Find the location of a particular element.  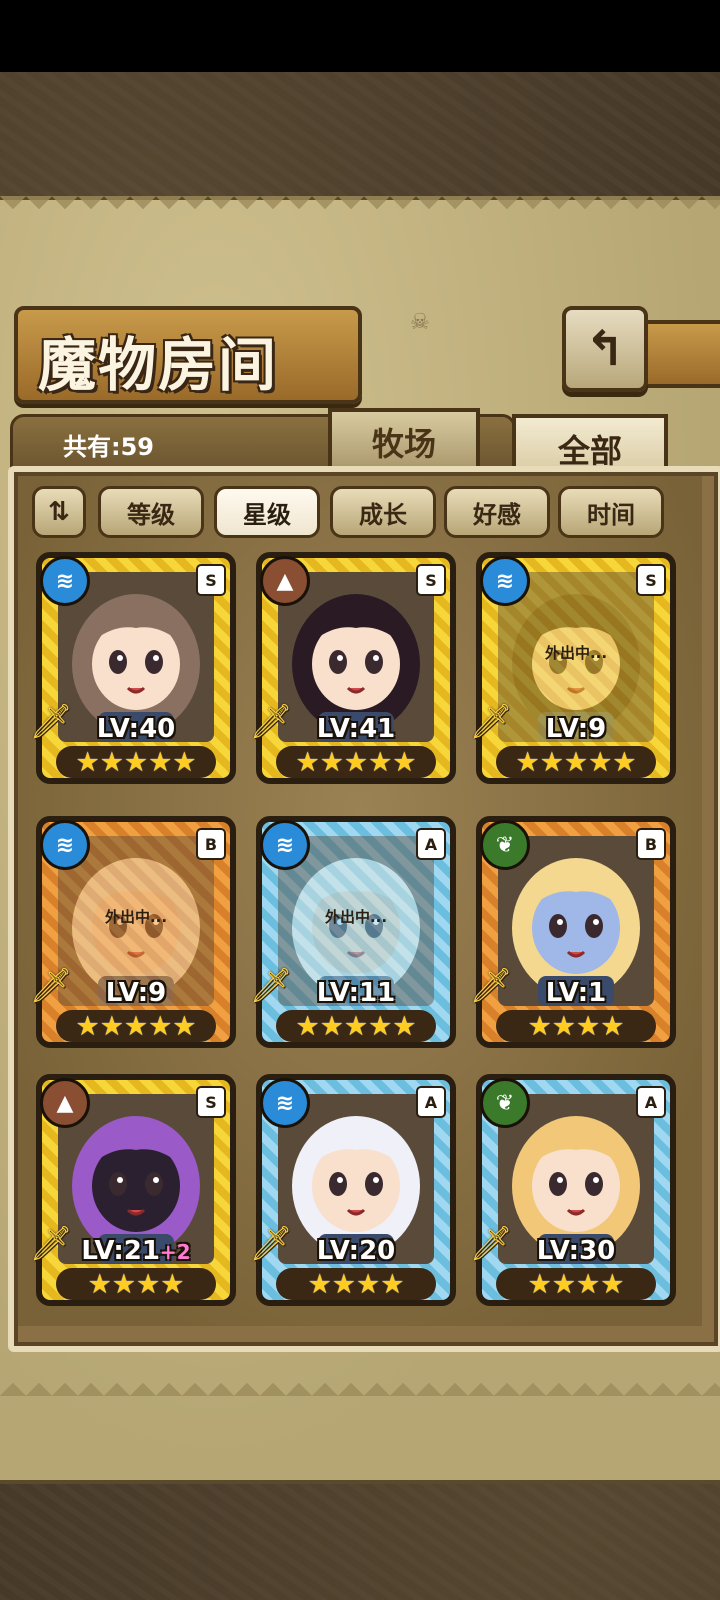

level-text: LV:1 is located at coordinates (576, 993).